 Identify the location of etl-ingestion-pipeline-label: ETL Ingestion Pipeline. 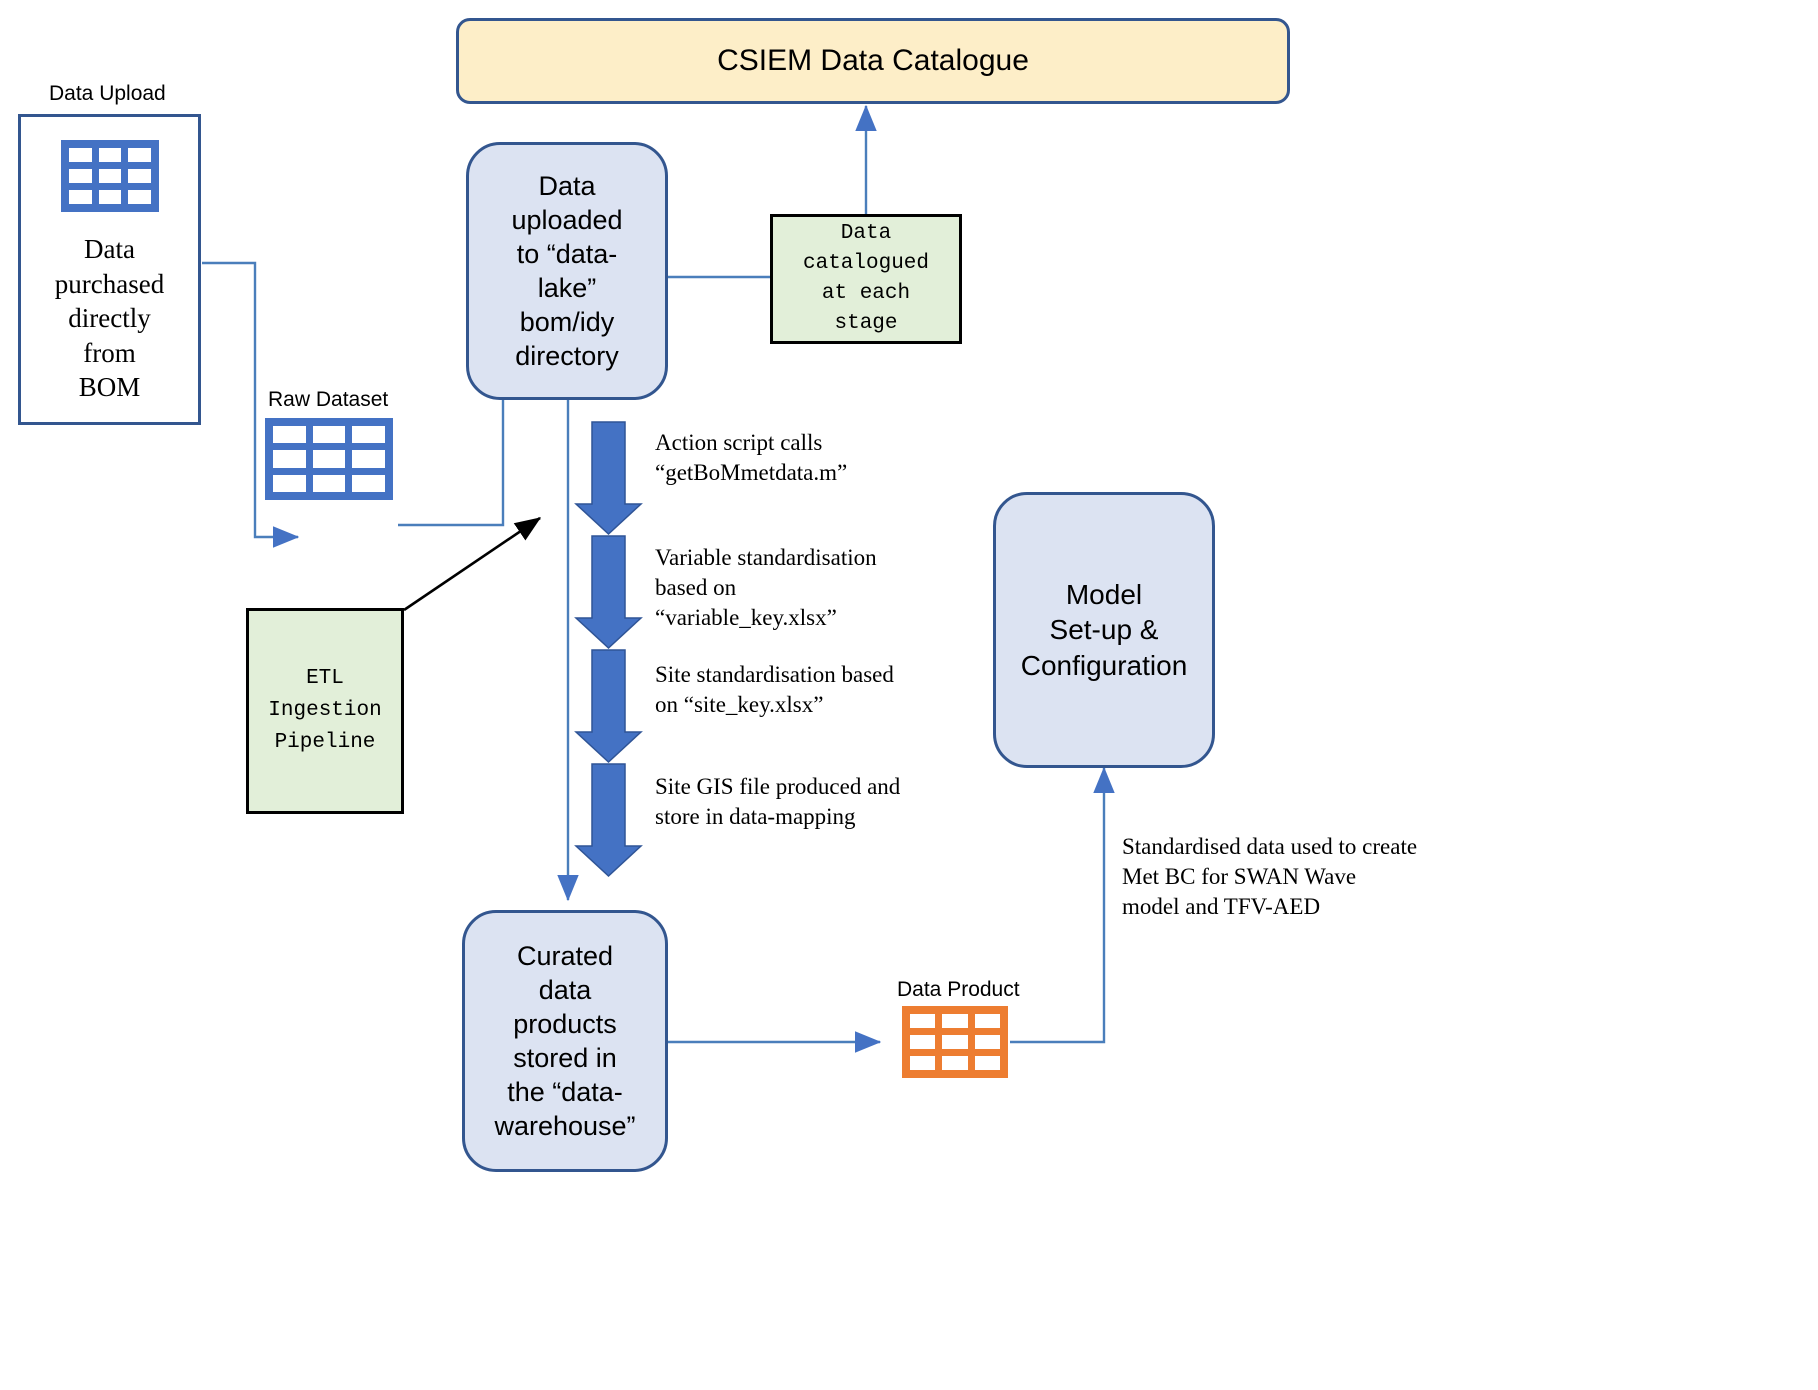
(325, 710).